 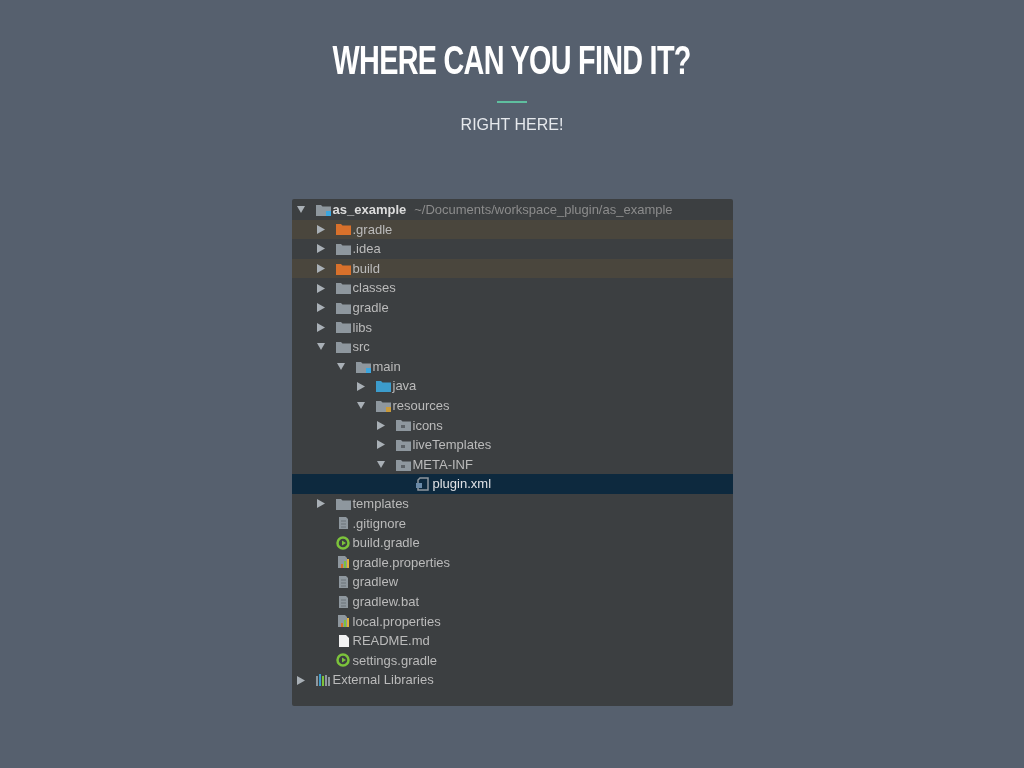 What do you see at coordinates (391, 641) in the screenshot?
I see `tree-item-label: README.md` at bounding box center [391, 641].